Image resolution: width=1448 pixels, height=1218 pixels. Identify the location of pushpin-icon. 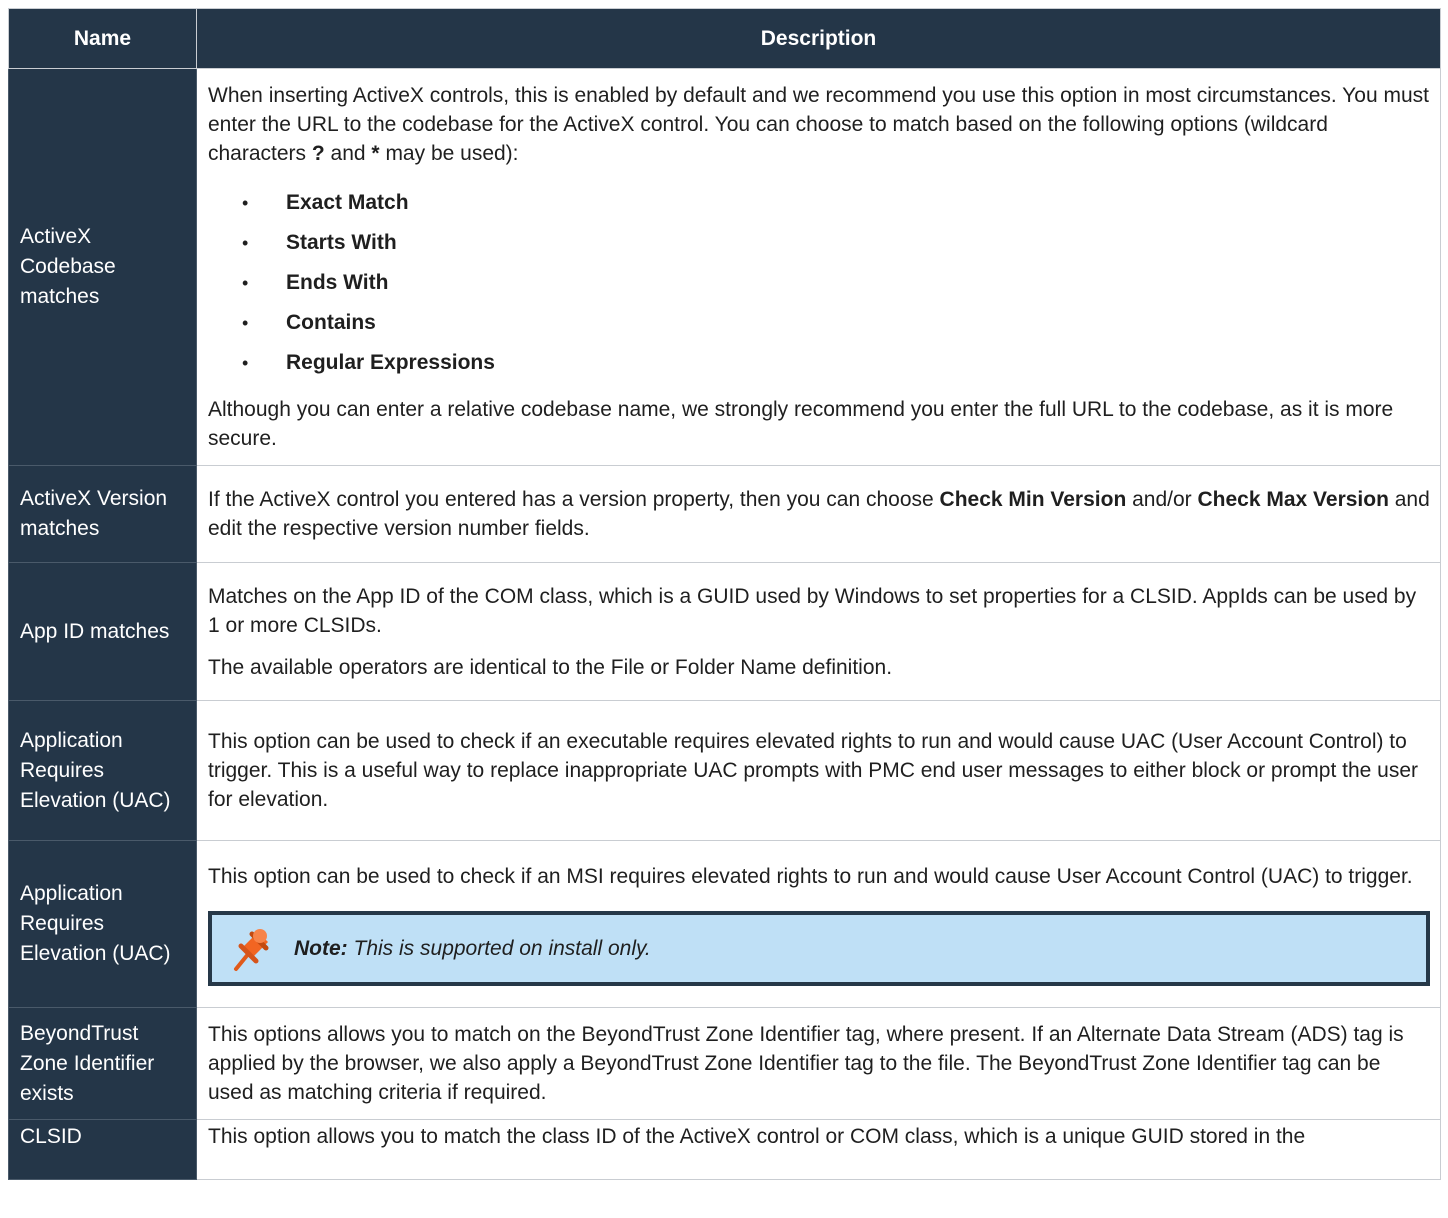
(251, 949).